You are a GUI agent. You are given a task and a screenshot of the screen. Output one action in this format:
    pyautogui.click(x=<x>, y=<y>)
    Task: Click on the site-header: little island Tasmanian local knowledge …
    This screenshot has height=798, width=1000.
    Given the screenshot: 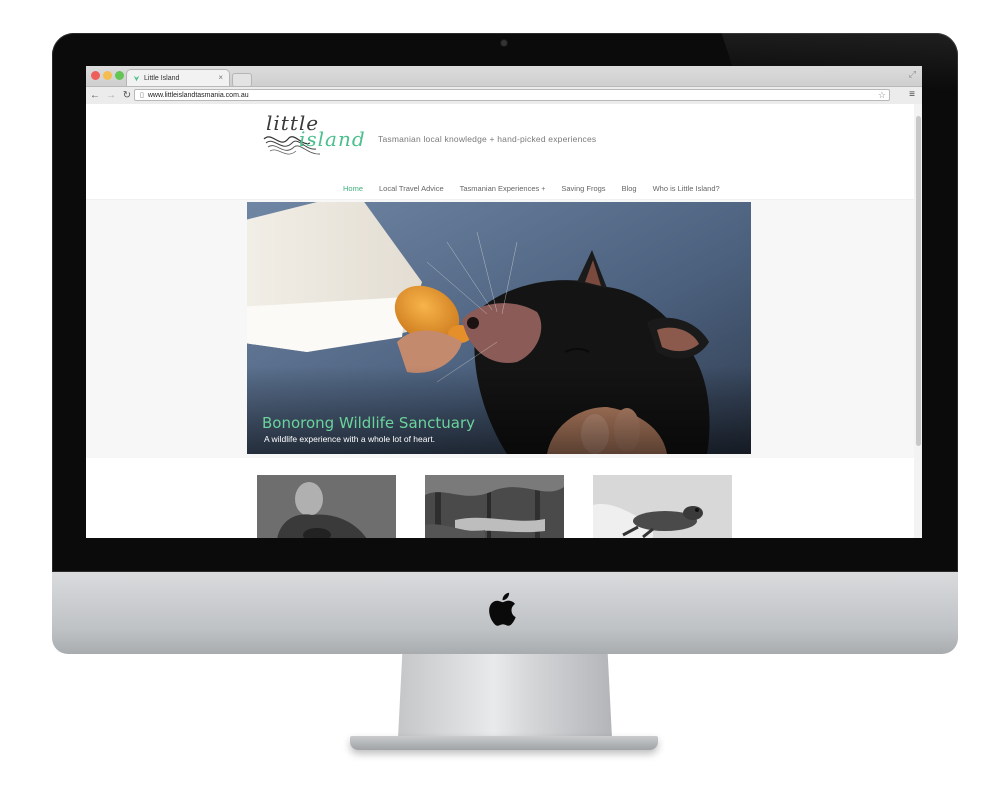 What is the action you would take?
    pyautogui.click(x=504, y=152)
    